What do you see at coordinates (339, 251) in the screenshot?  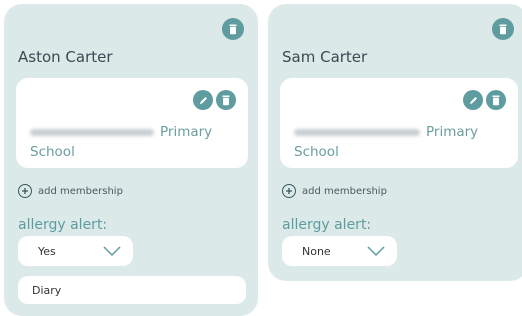 I see `allergy-alert-select: None` at bounding box center [339, 251].